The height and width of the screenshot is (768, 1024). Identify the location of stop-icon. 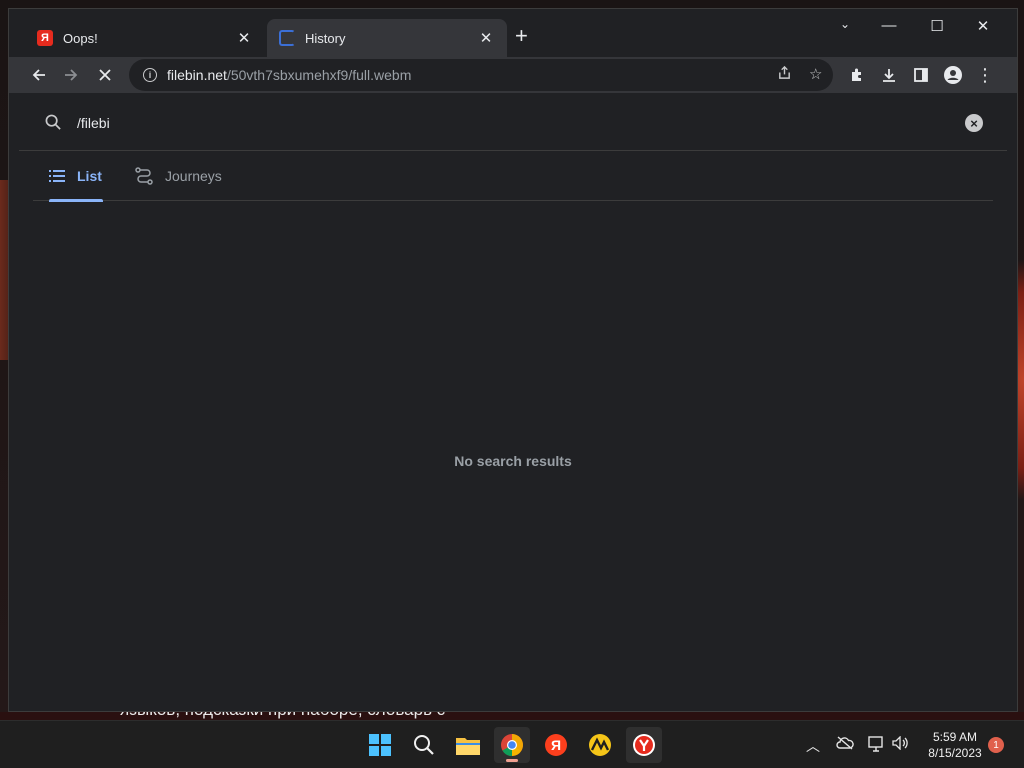
(105, 75).